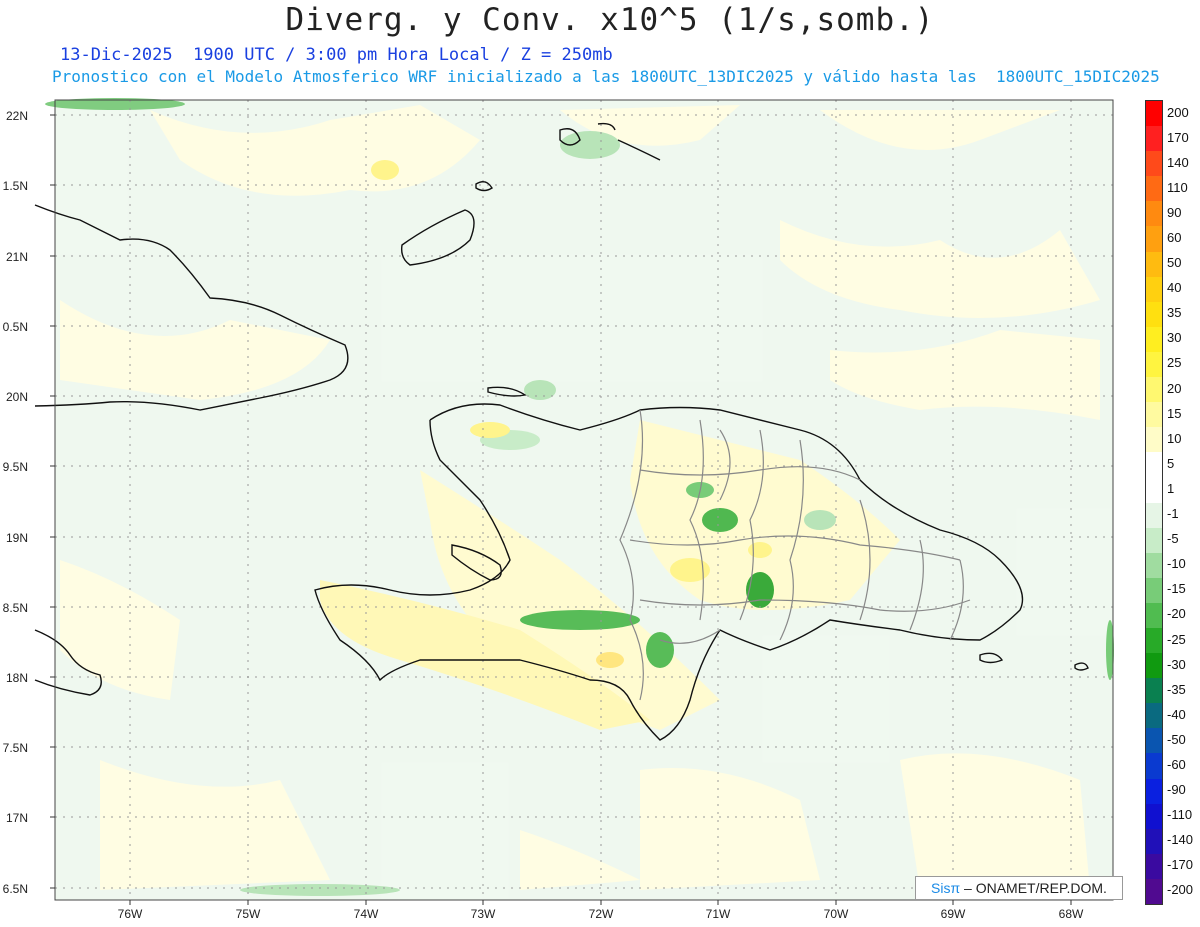 Image resolution: width=1200 pixels, height=927 pixels. I want to click on lon-labels: 76W 75W 74W 73W 72W 71W 70W 69W 68W, so click(601, 914).